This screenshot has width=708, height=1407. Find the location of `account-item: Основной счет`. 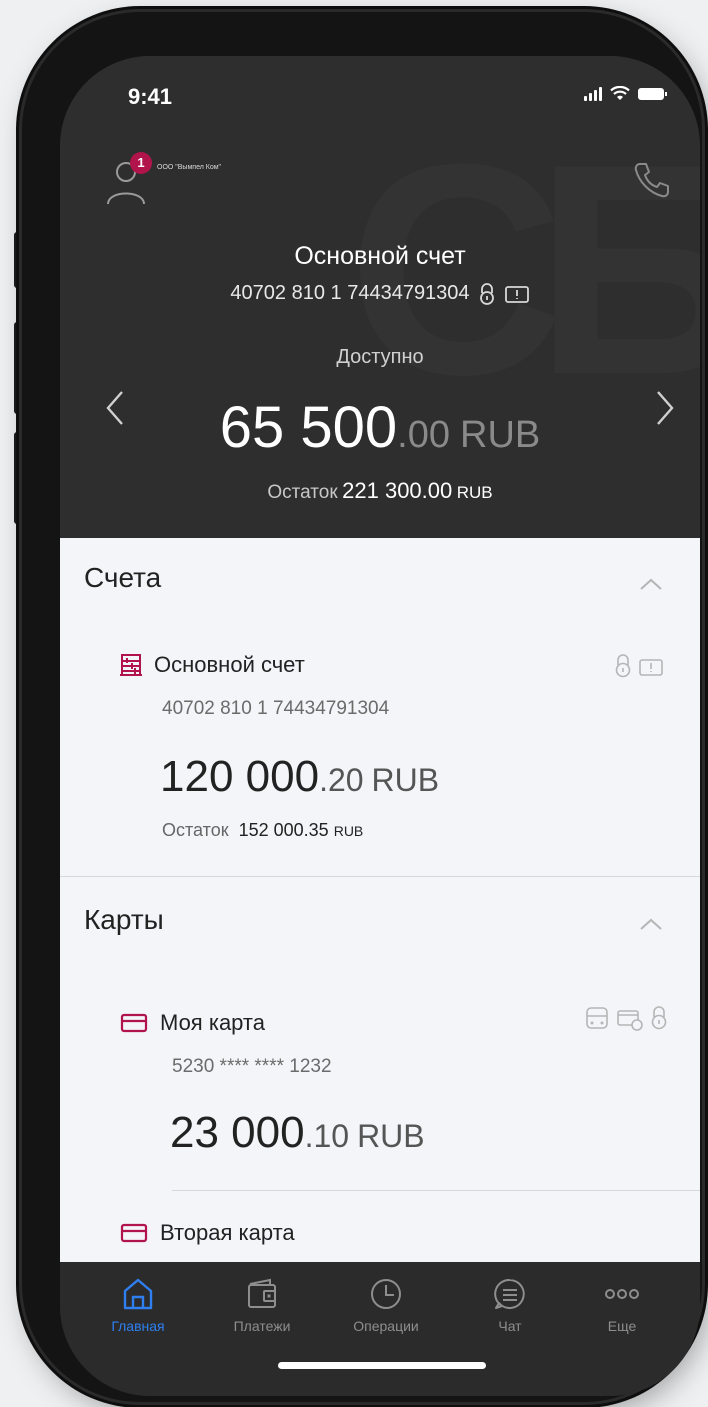

account-item: Основной счет is located at coordinates (212, 665).